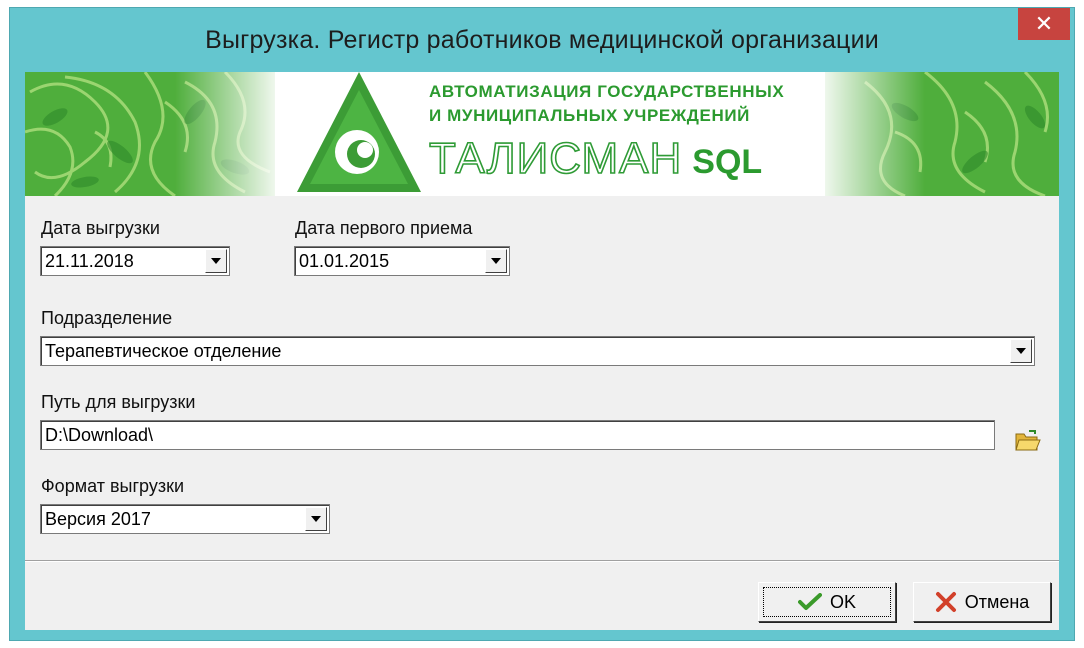 This screenshot has width=1084, height=648. Describe the element at coordinates (589, 115) in the screenshot. I see `banner-line-2: И МУНИЦИПАЛЬНЫХ УЧРЕЖДЕНИЙ` at that location.